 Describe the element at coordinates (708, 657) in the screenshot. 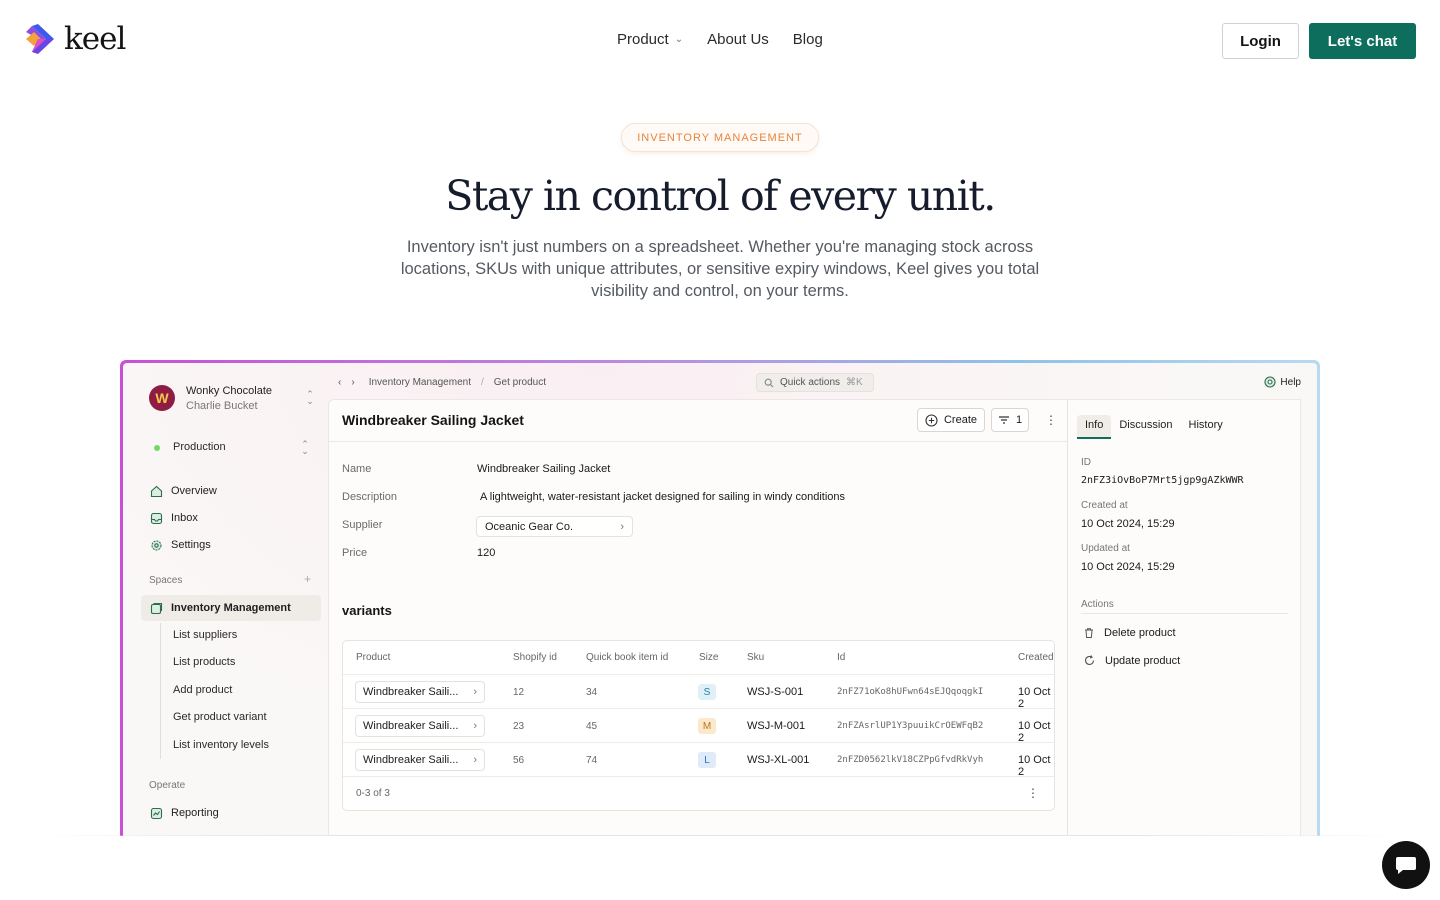

I see `column-header: Size` at that location.